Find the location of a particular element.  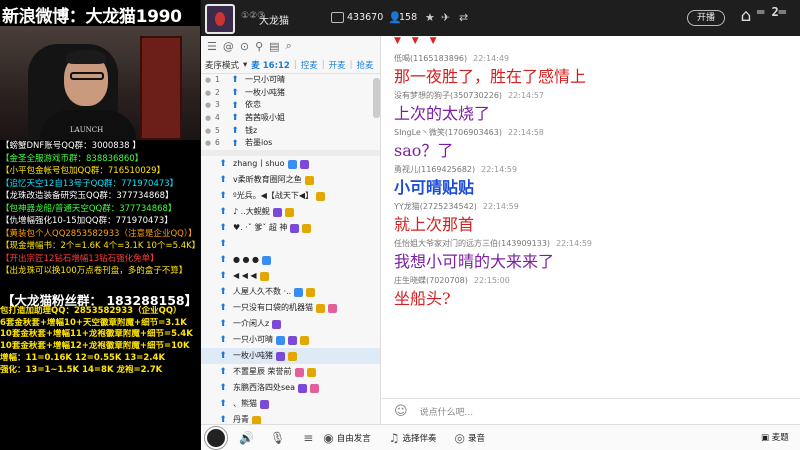

chat-message: SIngLe丶微笑(1706903463) 22:14:58 sao？了 is located at coordinates (597, 144).